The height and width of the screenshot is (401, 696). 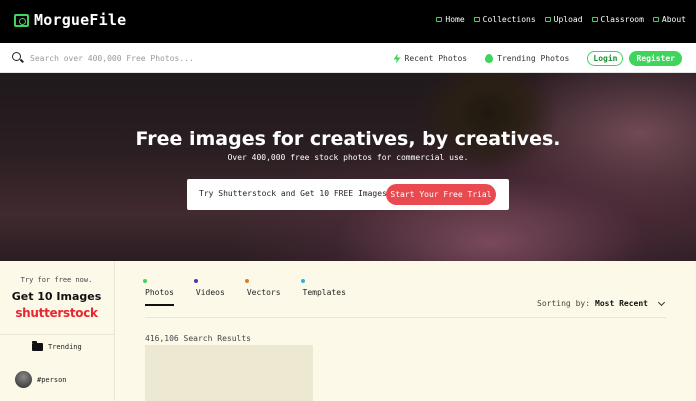 What do you see at coordinates (509, 19) in the screenshot?
I see `nav-collections-label: Collections` at bounding box center [509, 19].